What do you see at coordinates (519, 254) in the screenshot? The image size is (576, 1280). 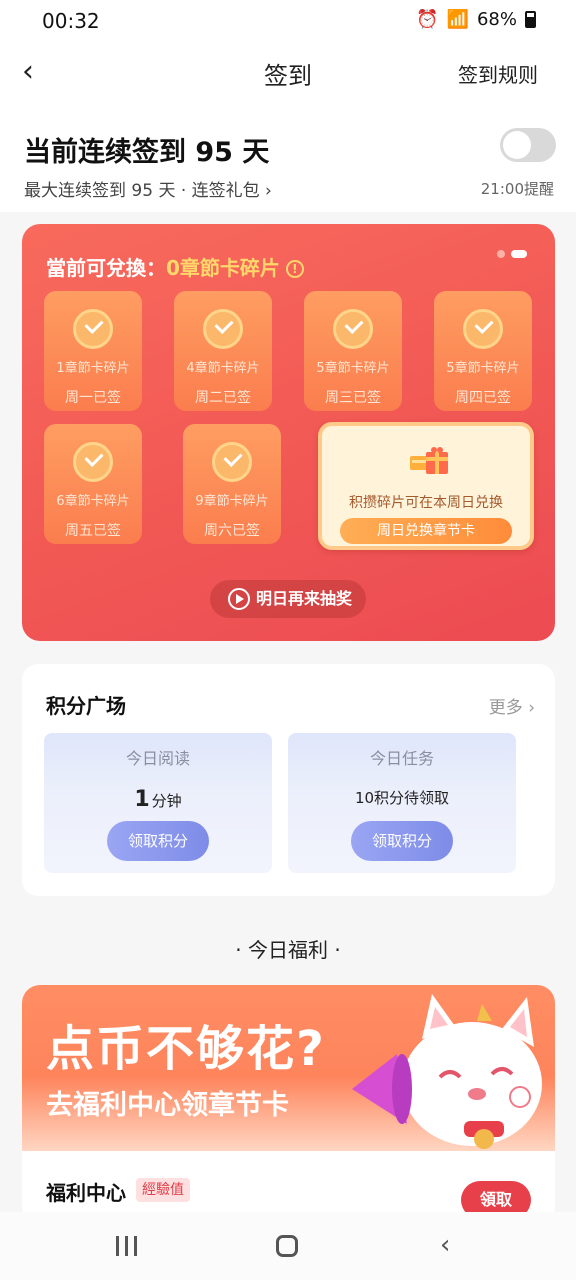 I see `carousel-dot-active` at bounding box center [519, 254].